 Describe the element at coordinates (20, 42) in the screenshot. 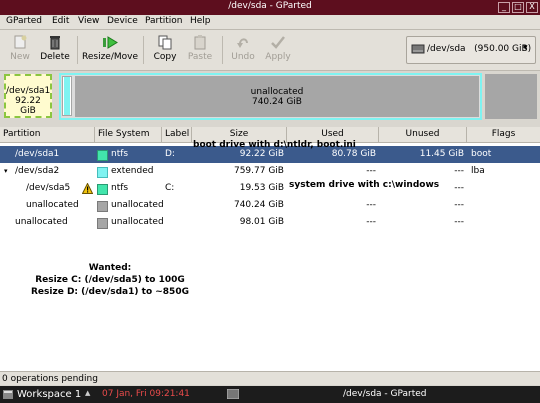

I see `new-icon` at that location.